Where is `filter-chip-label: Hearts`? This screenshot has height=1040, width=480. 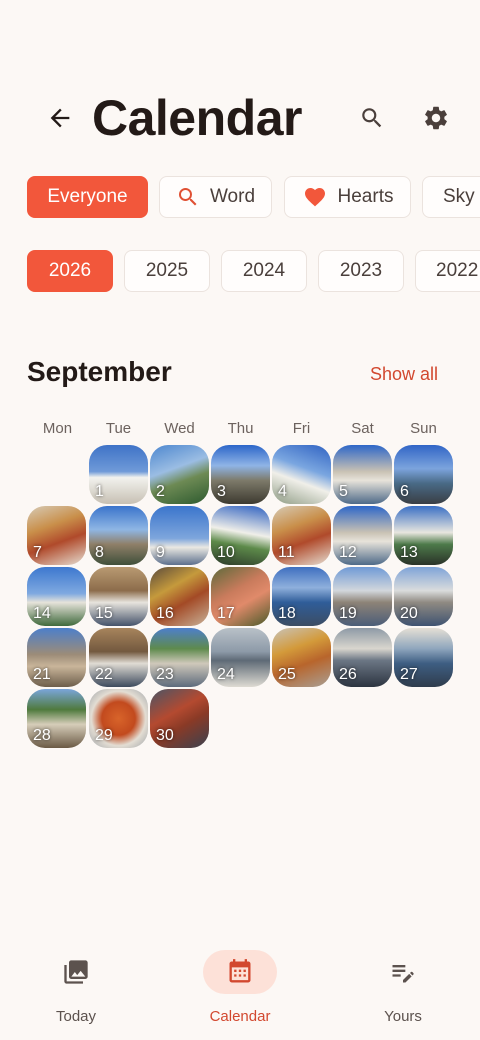 filter-chip-label: Hearts is located at coordinates (365, 196).